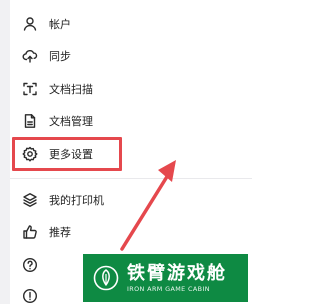 Image resolution: width=320 pixels, height=304 pixels. Describe the element at coordinates (168, 288) in the screenshot. I see `watermark-subtitle: IRON ARM GAME CABIN` at that location.